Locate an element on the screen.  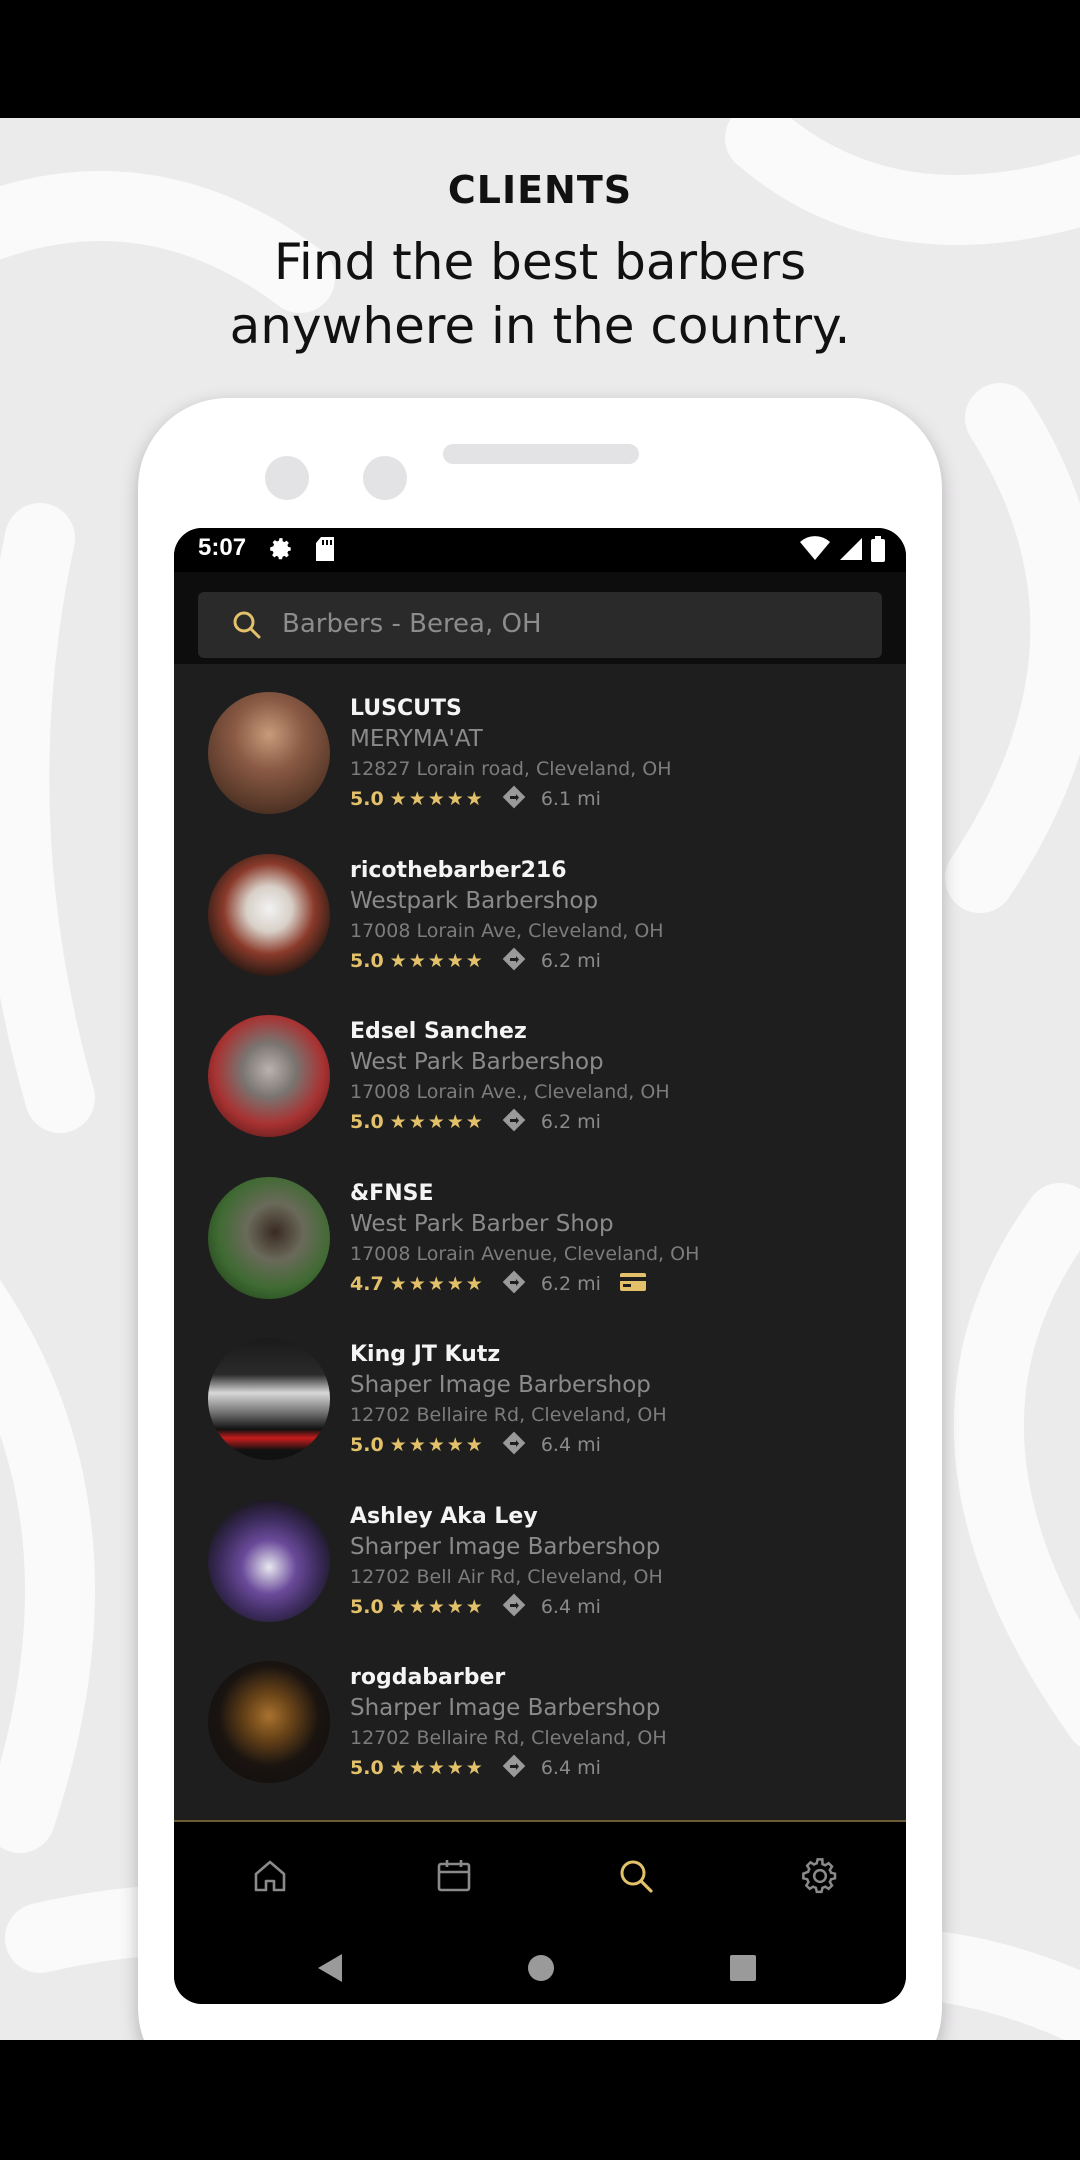
calendar-icon is located at coordinates (454, 1878).